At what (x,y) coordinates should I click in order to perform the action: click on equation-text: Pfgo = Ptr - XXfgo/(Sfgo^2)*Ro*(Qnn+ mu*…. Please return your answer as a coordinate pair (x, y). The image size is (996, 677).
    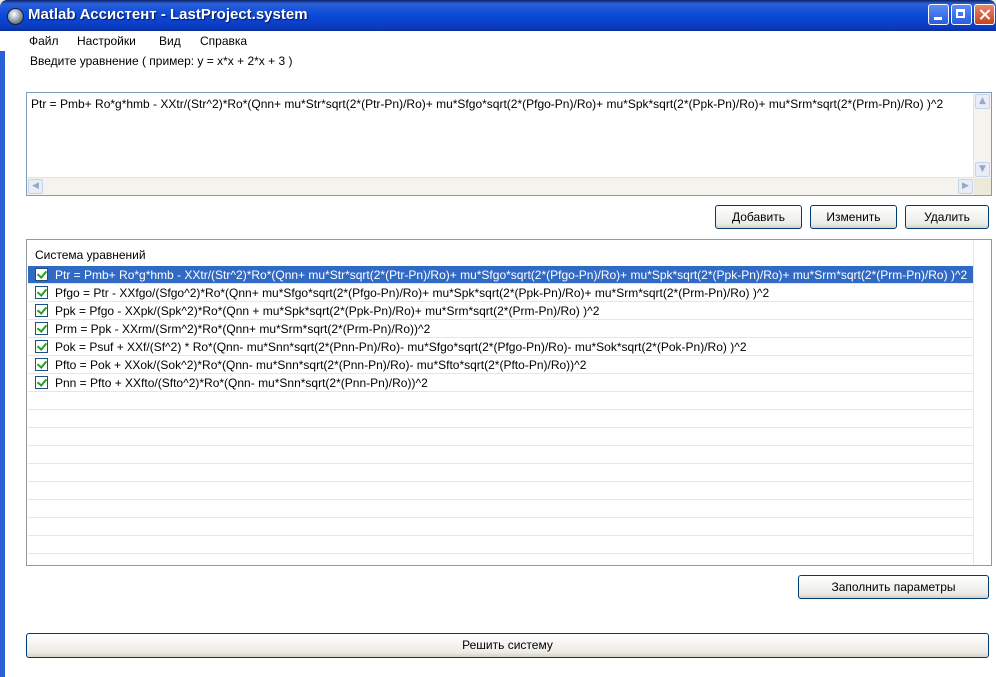
    Looking at the image, I should click on (412, 293).